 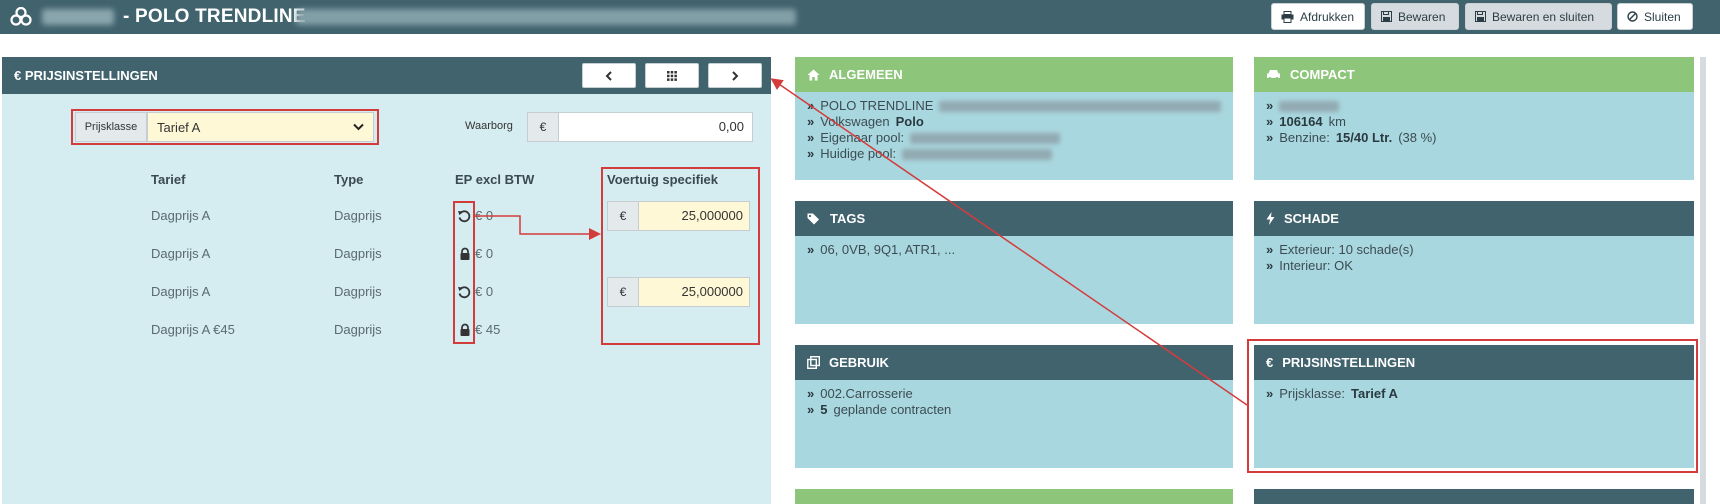 What do you see at coordinates (855, 121) in the screenshot?
I see `vehicle-brand: Volkswagen` at bounding box center [855, 121].